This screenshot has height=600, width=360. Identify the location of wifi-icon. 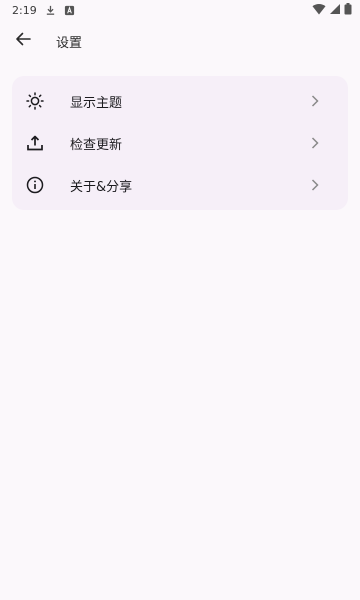
(319, 10).